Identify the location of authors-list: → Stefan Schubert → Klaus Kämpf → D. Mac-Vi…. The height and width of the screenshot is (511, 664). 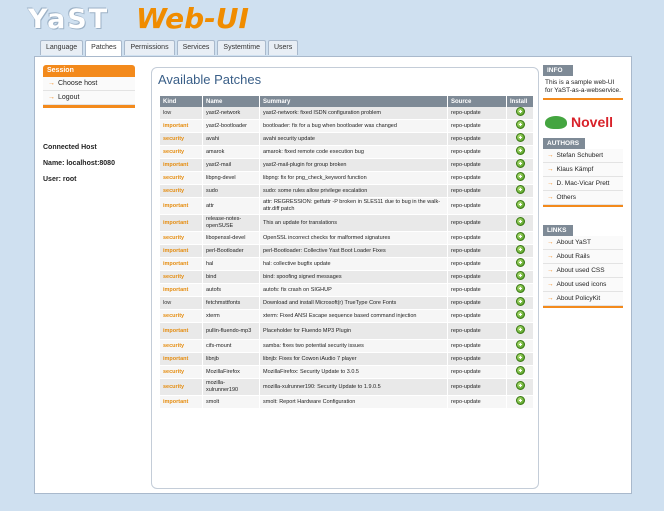
(583, 178).